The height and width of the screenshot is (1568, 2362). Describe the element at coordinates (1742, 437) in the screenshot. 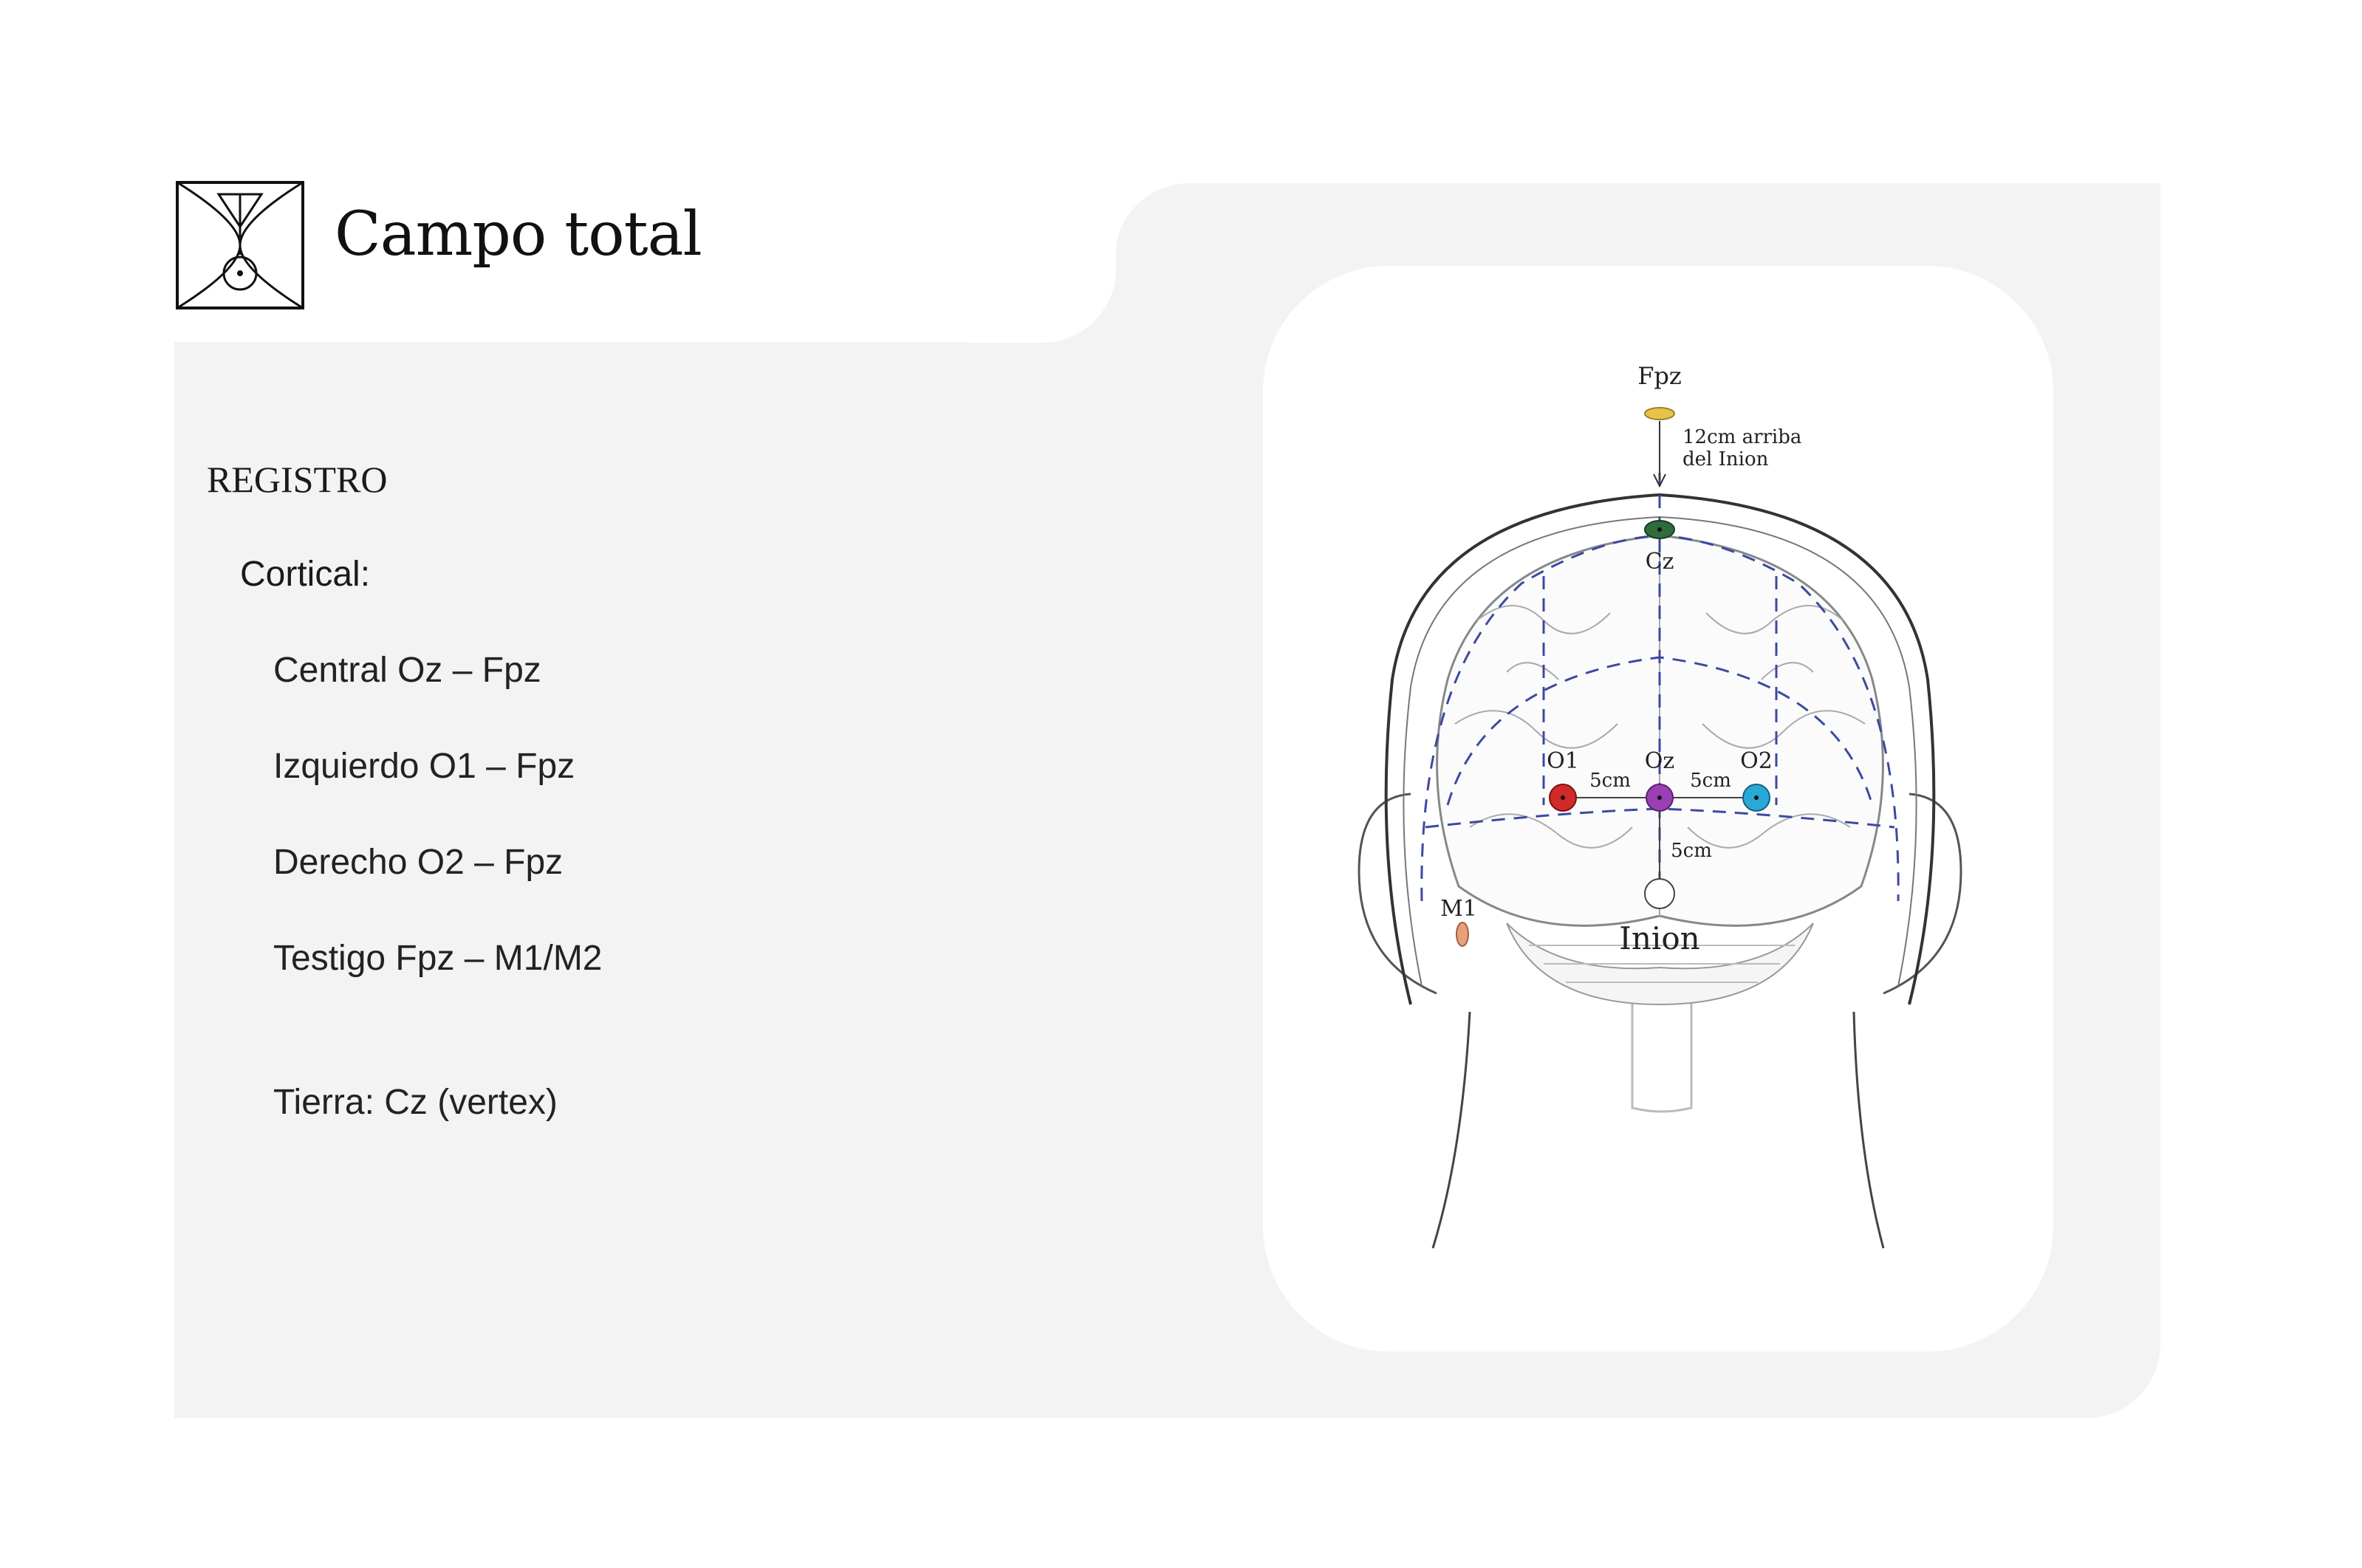

I see `fpz-note-line-1: 12cm arriba` at that location.